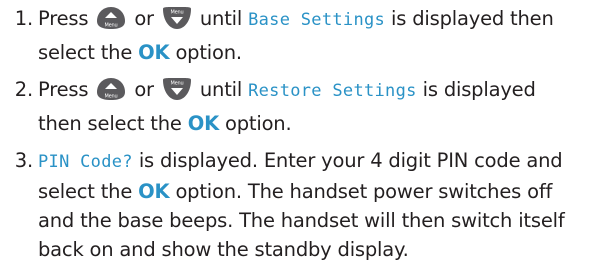 The height and width of the screenshot is (265, 600). Describe the element at coordinates (85, 162) in the screenshot. I see `display-text: PIN Code?` at that location.